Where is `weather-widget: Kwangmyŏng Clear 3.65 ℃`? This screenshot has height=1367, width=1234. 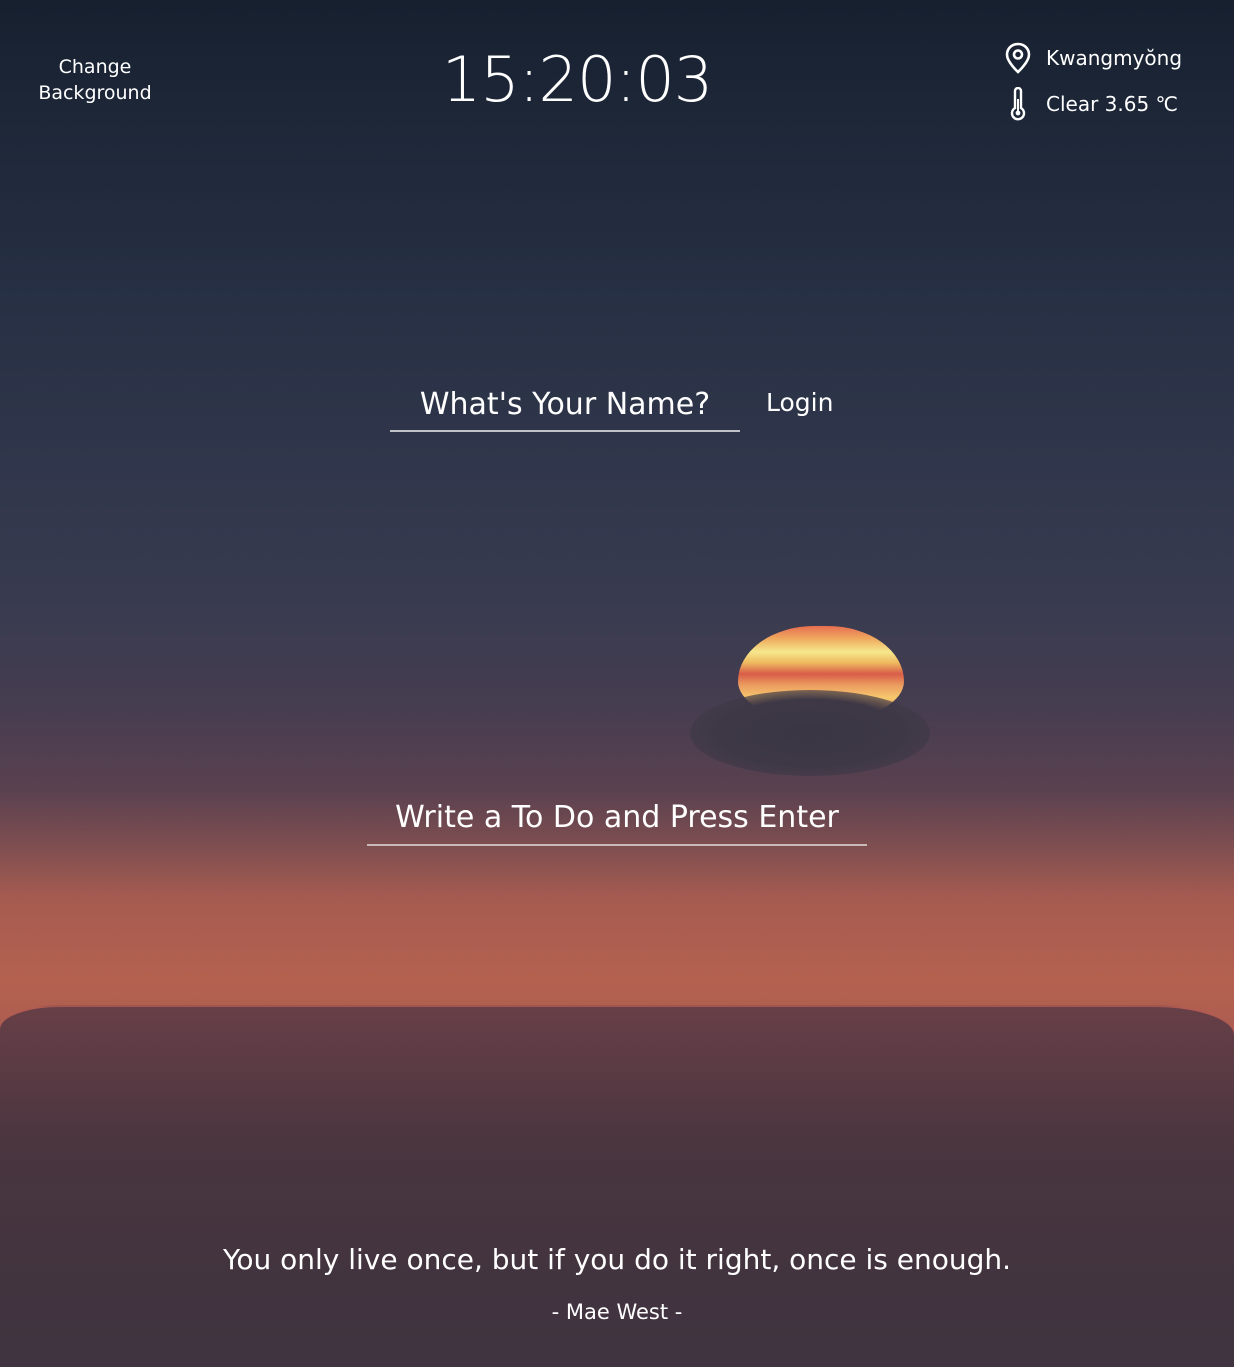
weather-widget: Kwangmyŏng Clear 3.65 ℃ is located at coordinates (1115, 84).